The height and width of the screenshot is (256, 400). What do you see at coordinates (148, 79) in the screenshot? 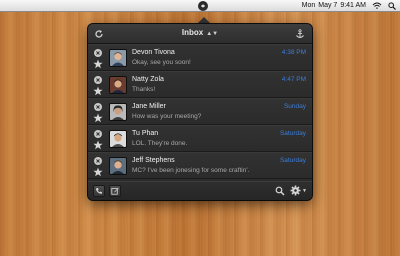
I see `sender-name: Natty Zola` at bounding box center [148, 79].